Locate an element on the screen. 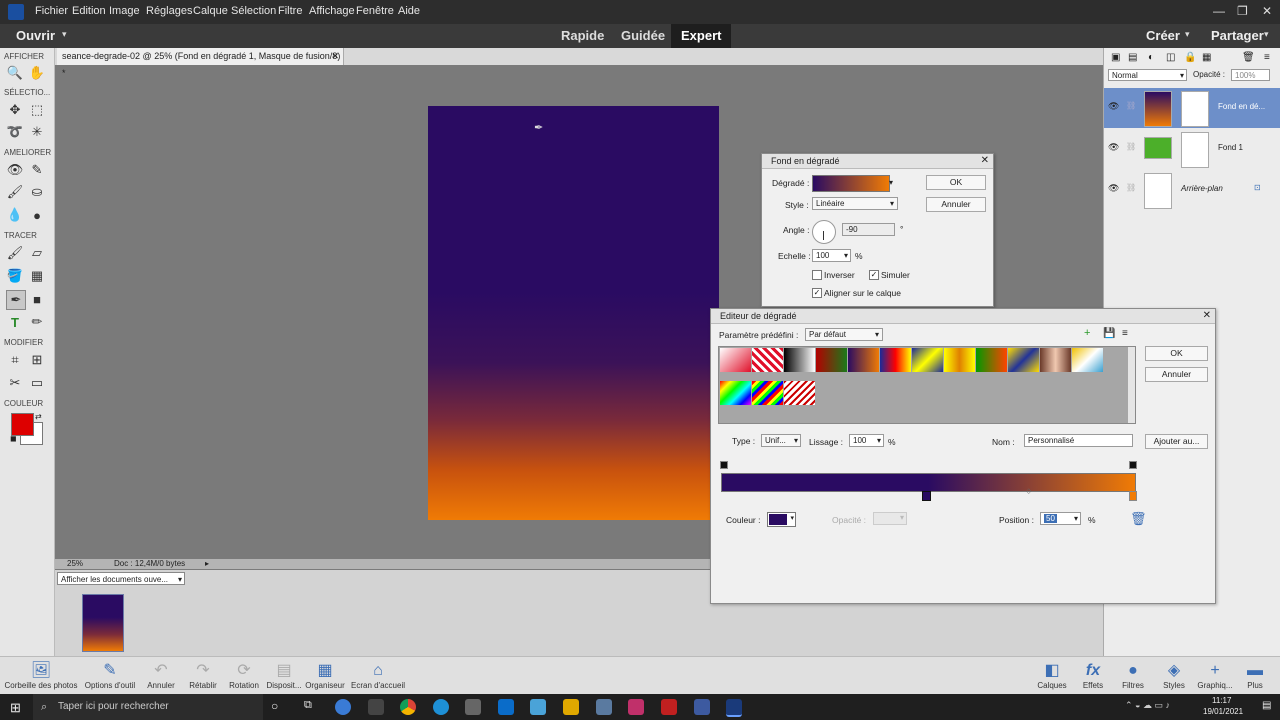 The height and width of the screenshot is (720, 1280). menu-edition: Edition is located at coordinates (89, 11).